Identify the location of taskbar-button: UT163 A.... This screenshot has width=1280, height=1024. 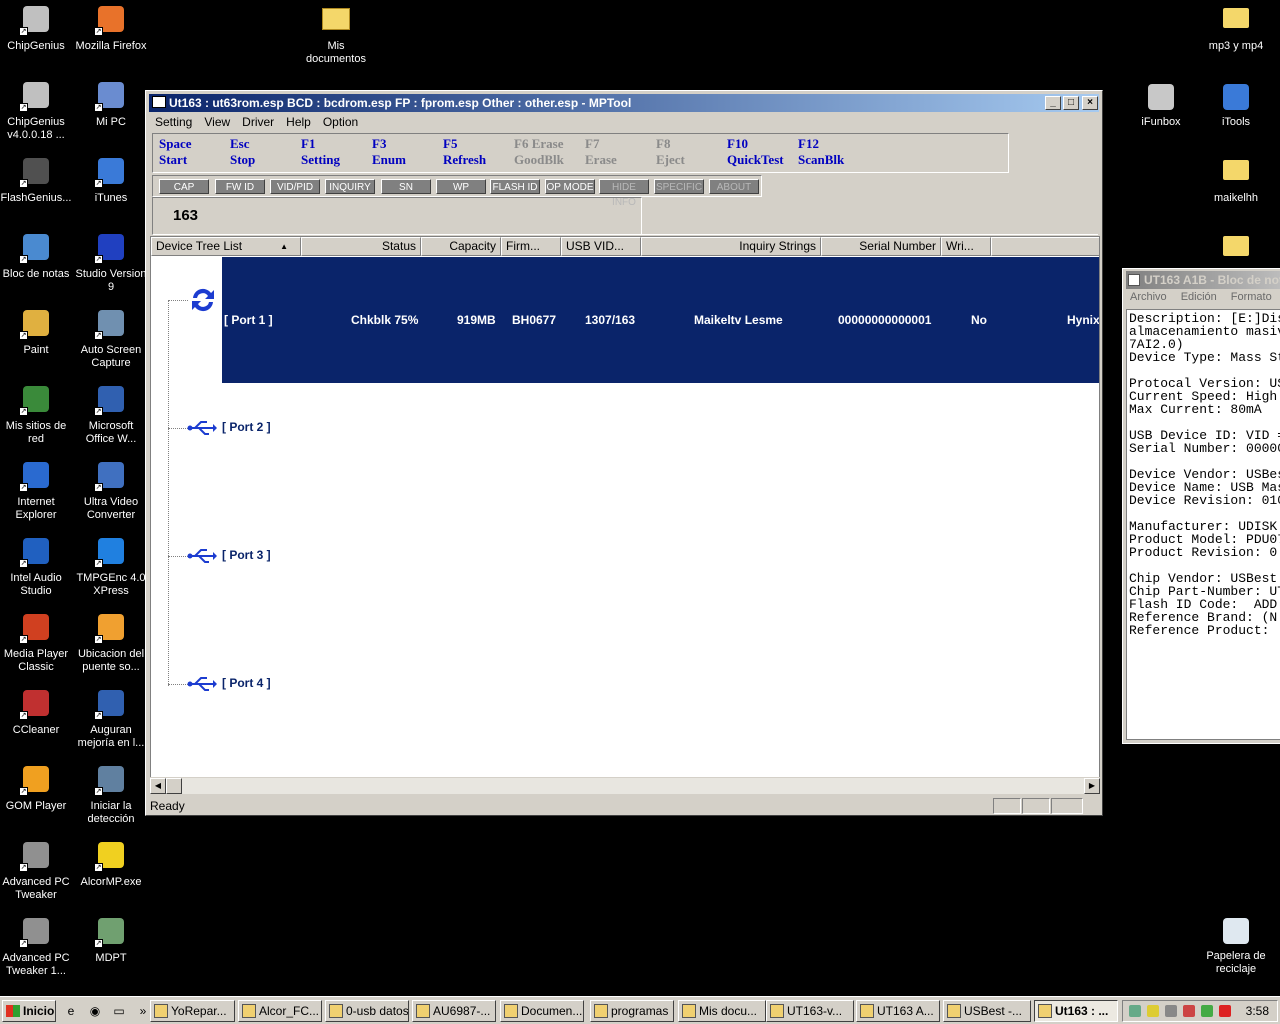
(898, 1011).